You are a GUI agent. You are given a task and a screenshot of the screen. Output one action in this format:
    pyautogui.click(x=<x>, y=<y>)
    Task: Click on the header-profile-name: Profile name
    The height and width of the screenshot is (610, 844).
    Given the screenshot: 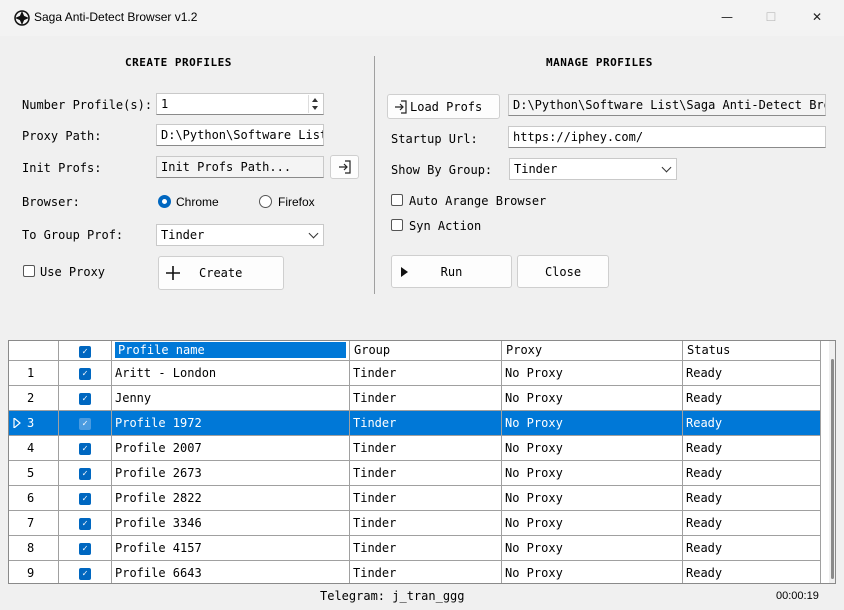 What is the action you would take?
    pyautogui.click(x=231, y=351)
    